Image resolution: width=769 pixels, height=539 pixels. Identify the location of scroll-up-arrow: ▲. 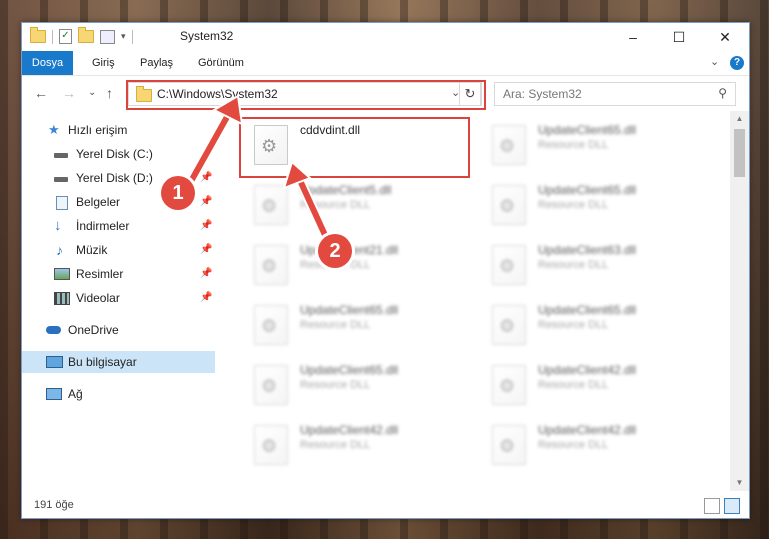
(739, 119).